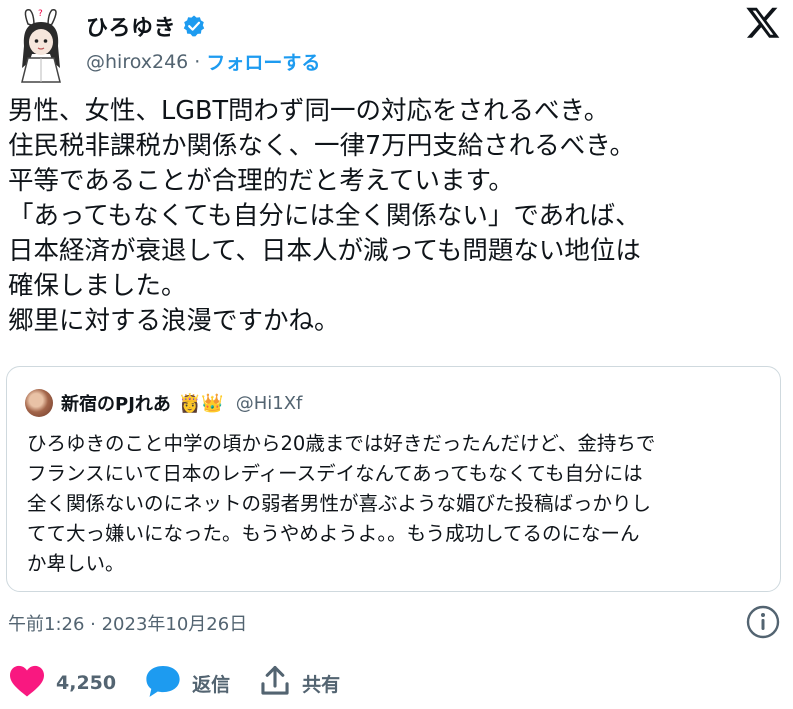 The width and height of the screenshot is (793, 709). Describe the element at coordinates (127, 623) in the screenshot. I see `timestamp: 午前1:26 · 2023年10月26日` at that location.